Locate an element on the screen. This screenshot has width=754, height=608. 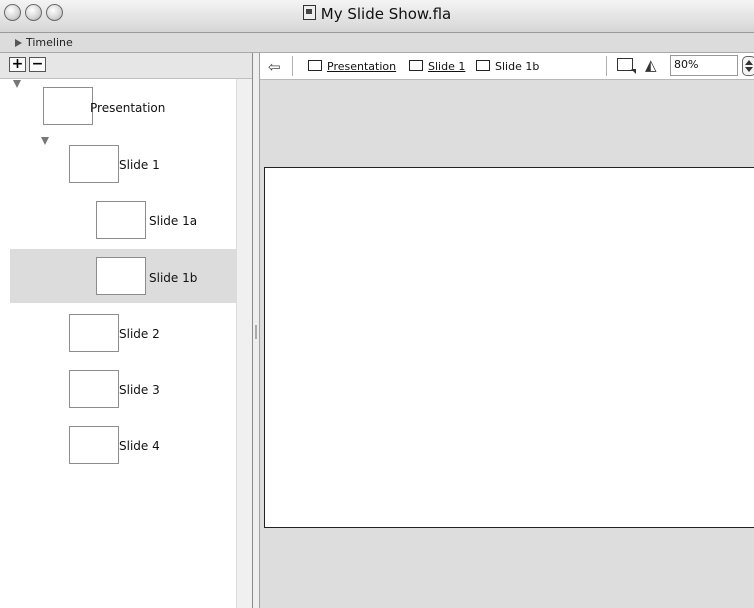
slide-row-slide-2: Slide 2 is located at coordinates (123, 332).